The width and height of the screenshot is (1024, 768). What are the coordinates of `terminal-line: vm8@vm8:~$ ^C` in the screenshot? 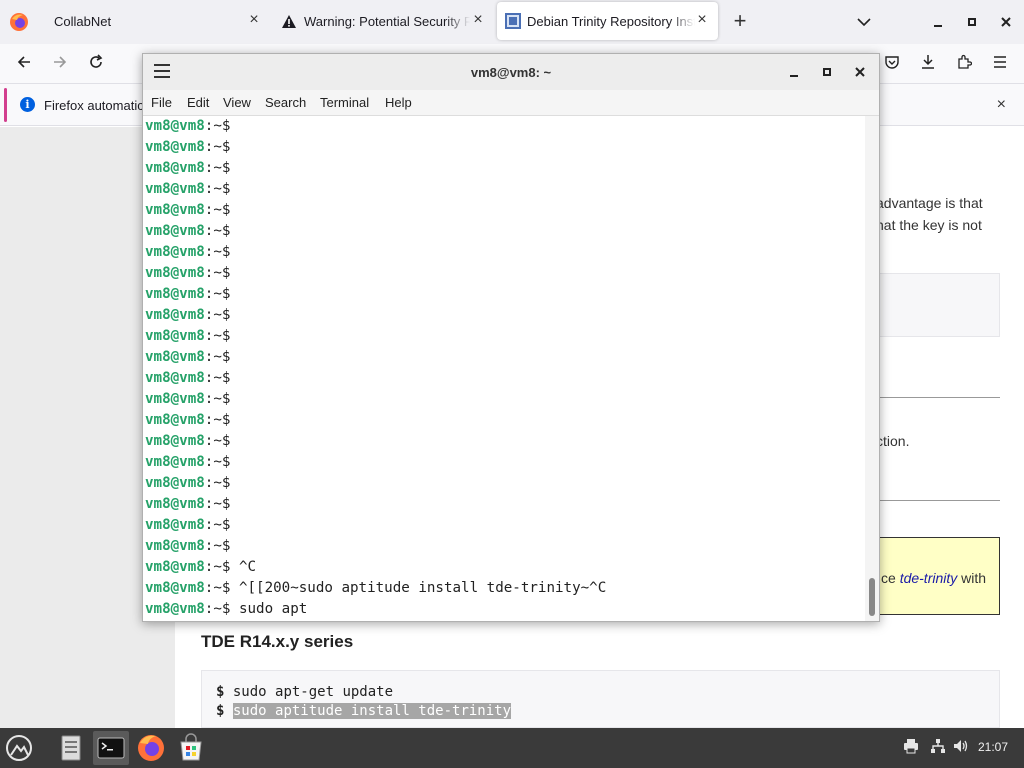 It's located at (200, 567).